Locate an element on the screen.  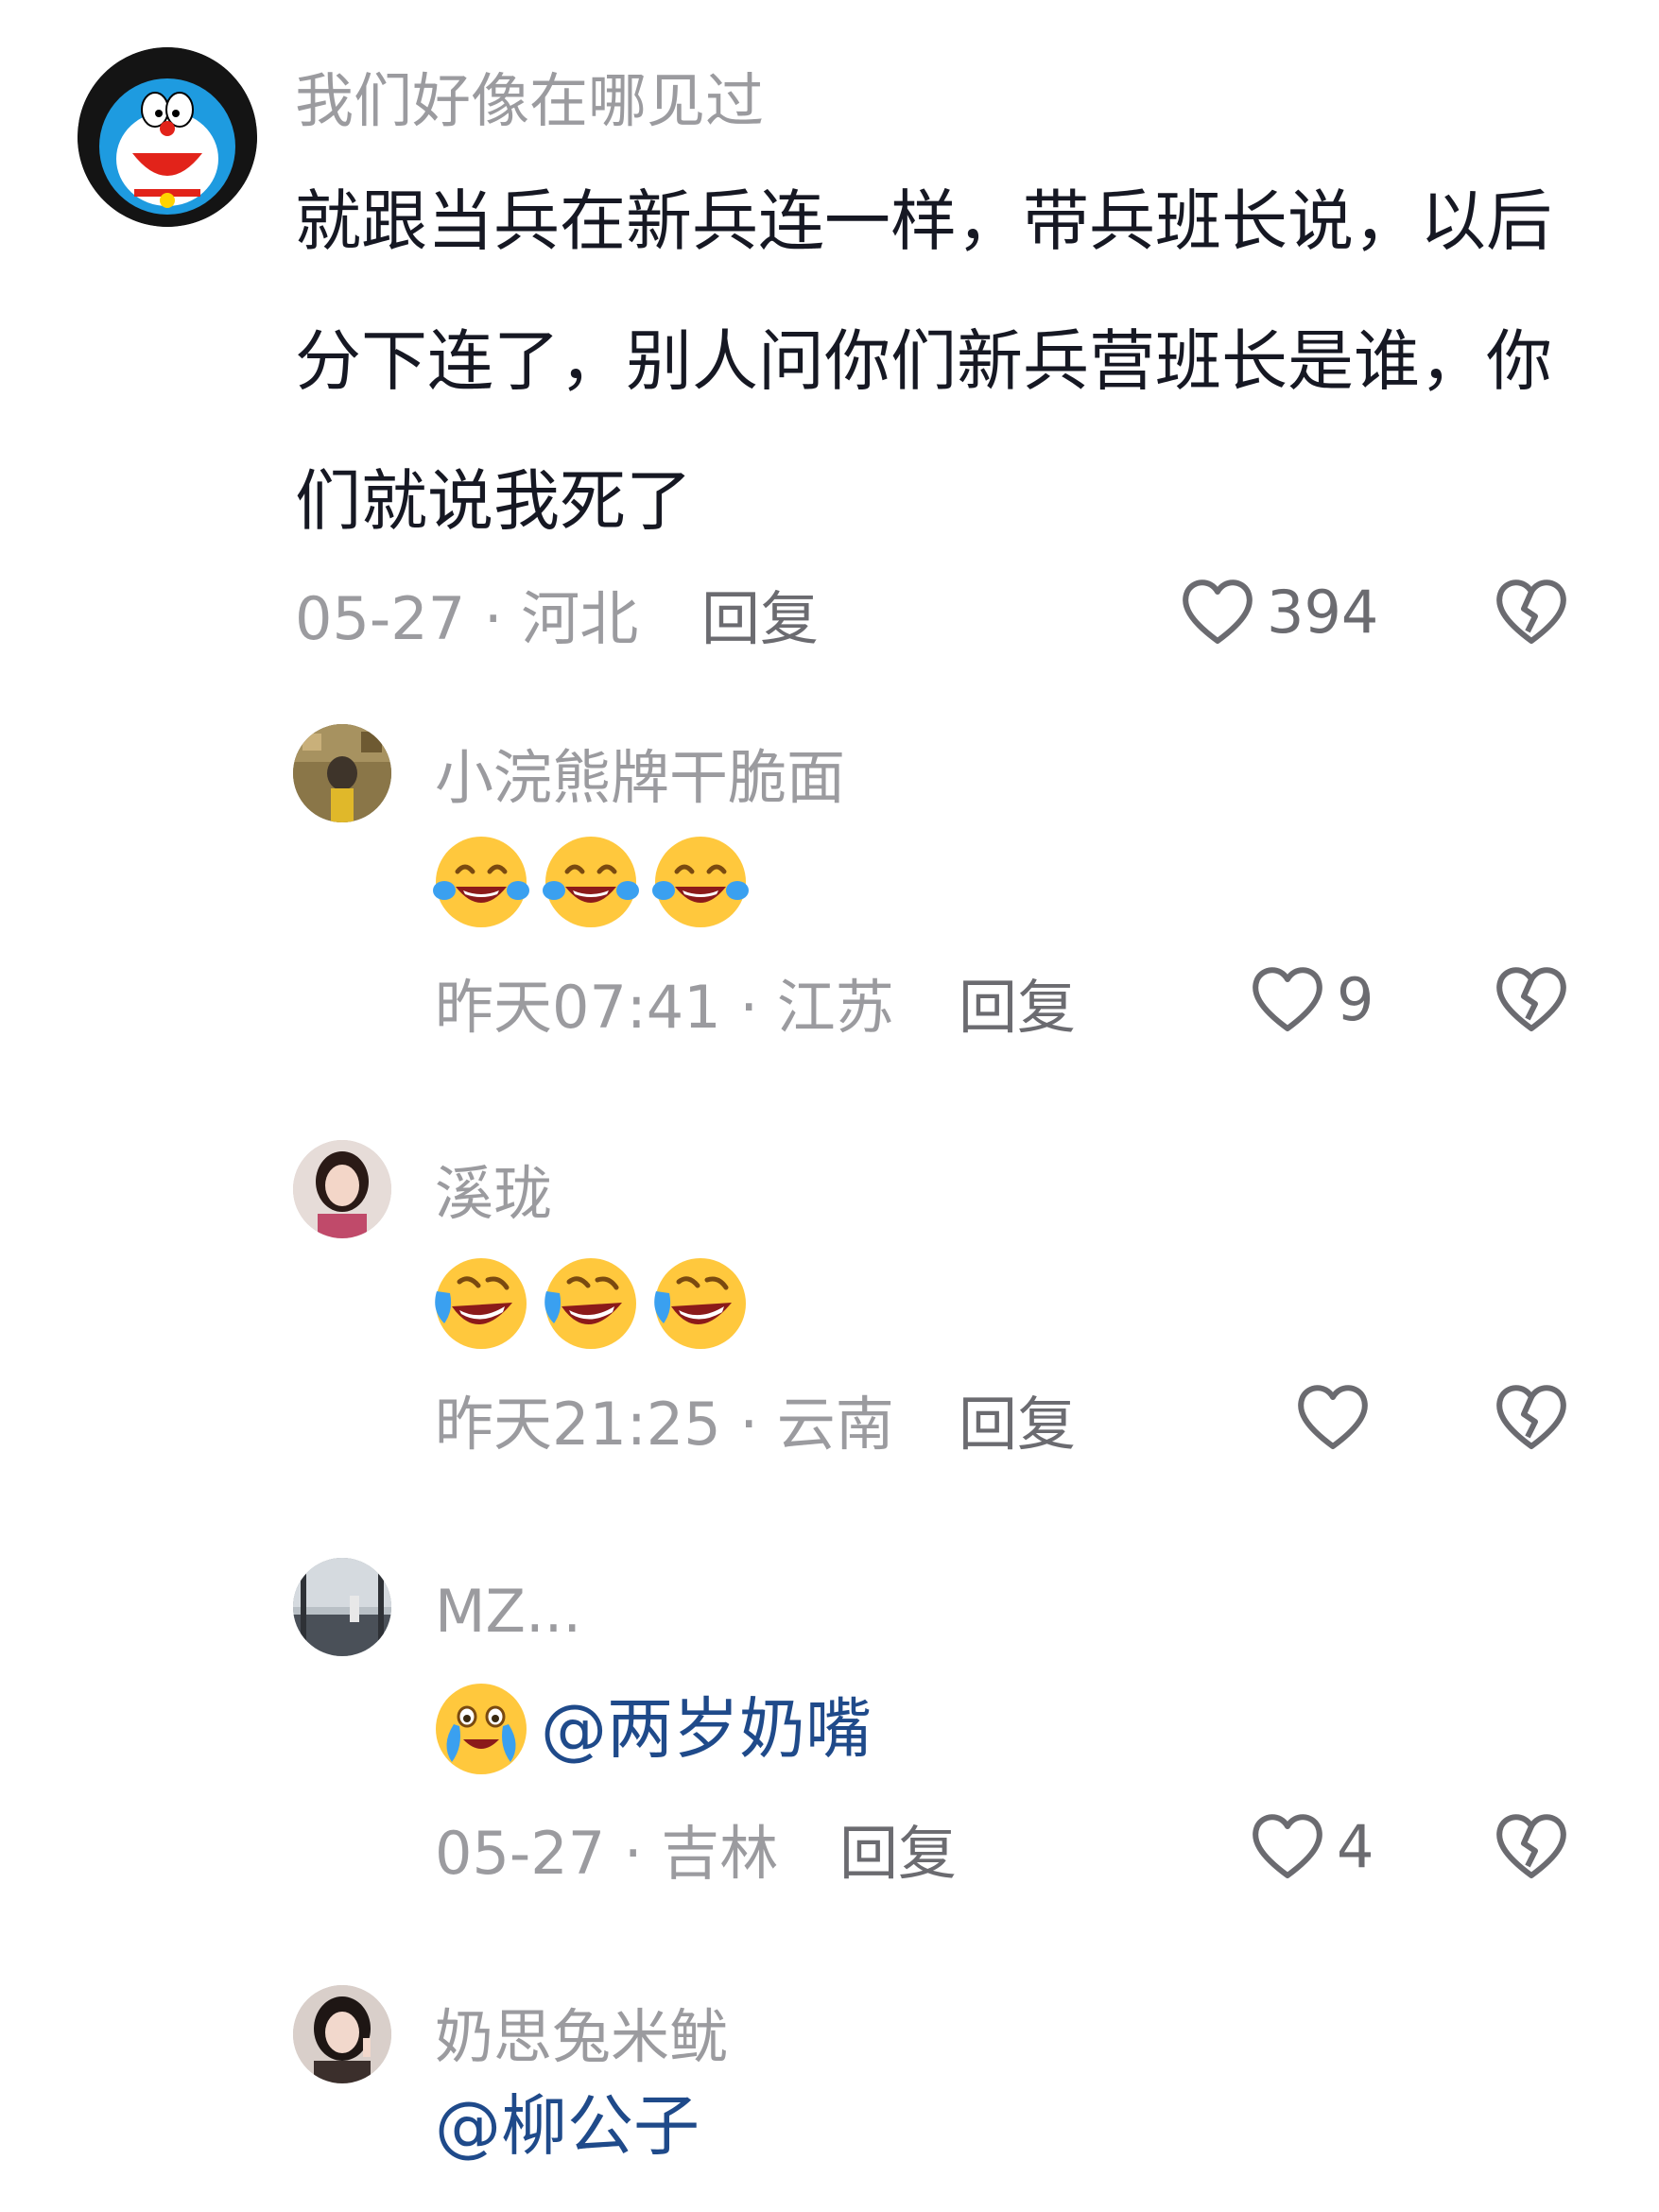
comment-content: @柳公子 is located at coordinates (567, 2126).